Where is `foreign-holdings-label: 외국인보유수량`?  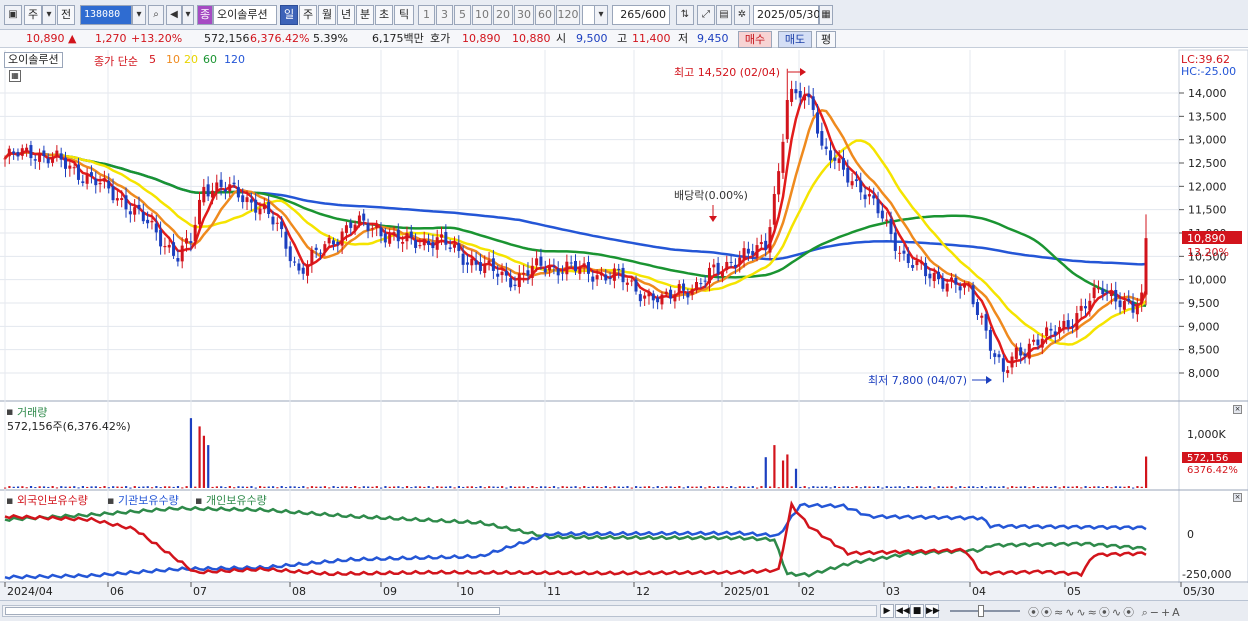
foreign-holdings-label: 외국인보유수량 is located at coordinates (52, 500).